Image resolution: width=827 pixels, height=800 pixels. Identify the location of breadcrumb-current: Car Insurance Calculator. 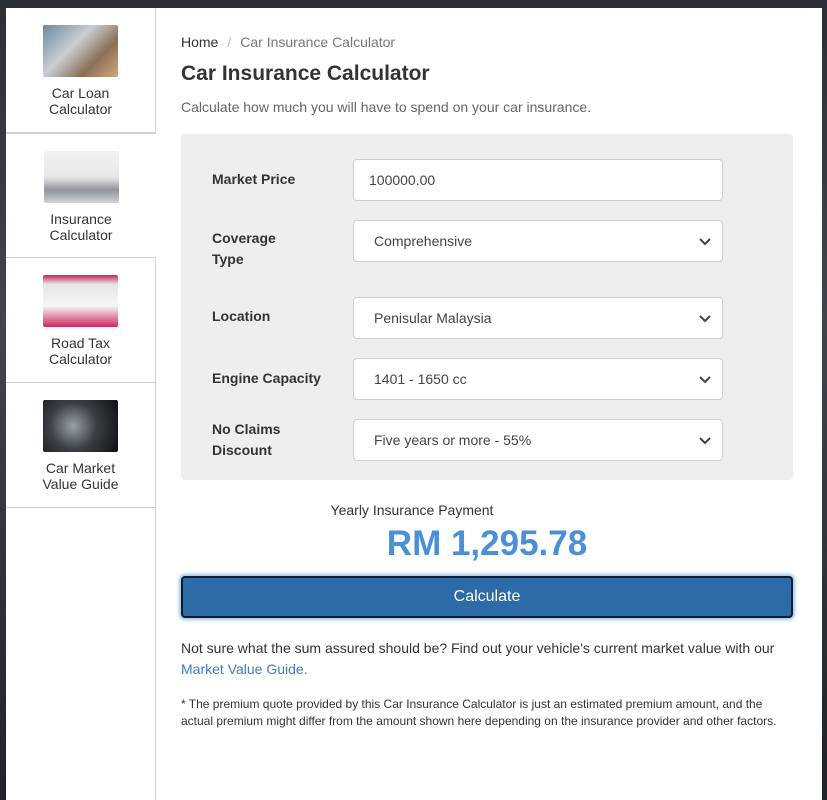
(318, 42).